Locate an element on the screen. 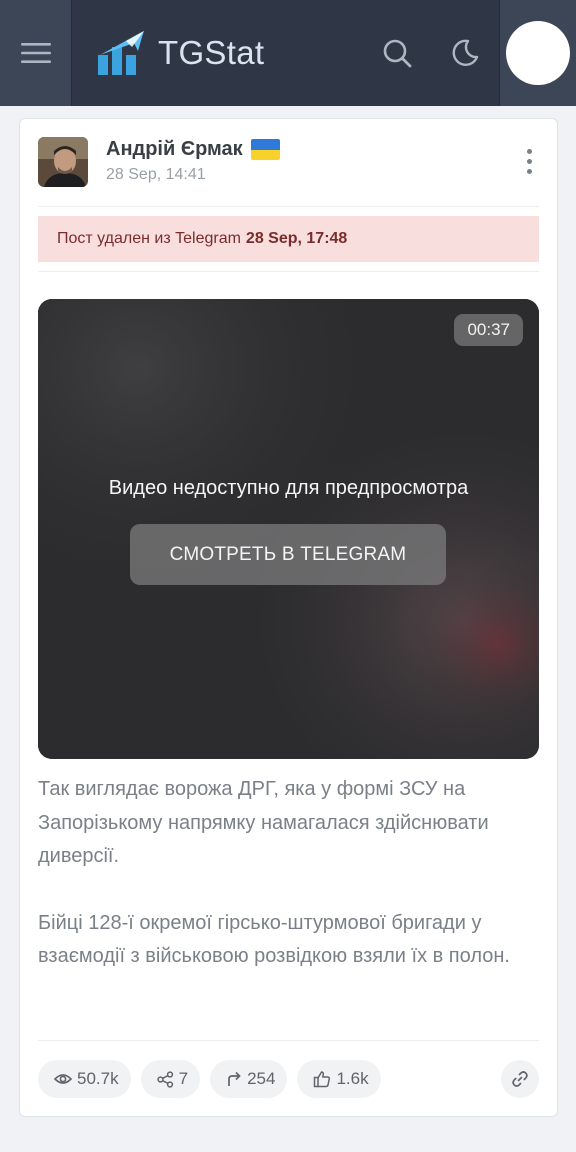 The width and height of the screenshot is (576, 1152). post-menu-button is located at coordinates (529, 161).